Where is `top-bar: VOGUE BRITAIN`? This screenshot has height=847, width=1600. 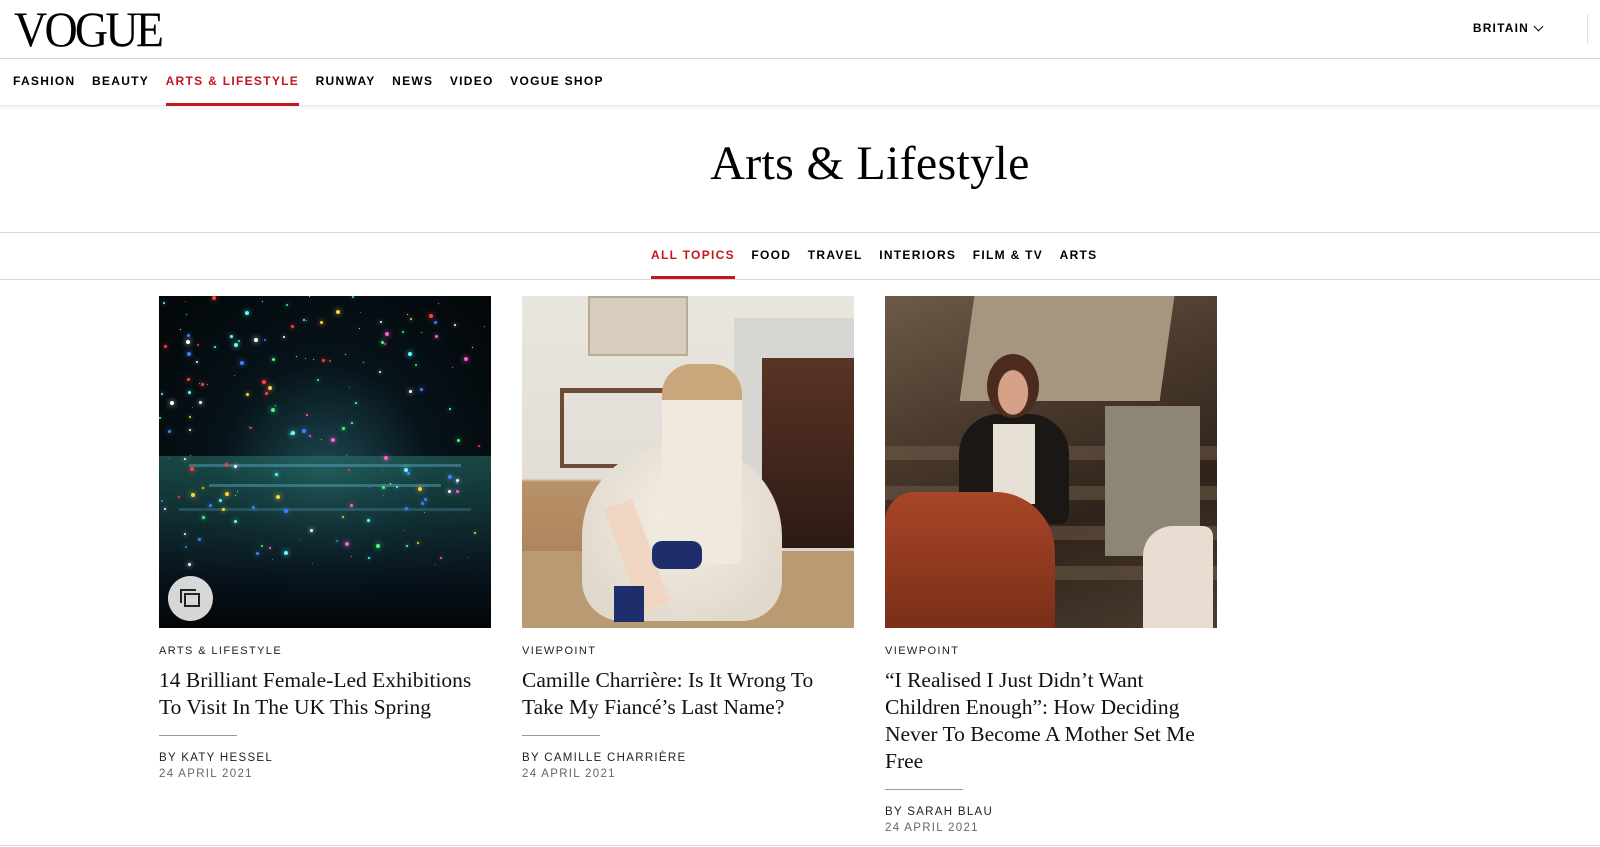 top-bar: VOGUE BRITAIN is located at coordinates (800, 29).